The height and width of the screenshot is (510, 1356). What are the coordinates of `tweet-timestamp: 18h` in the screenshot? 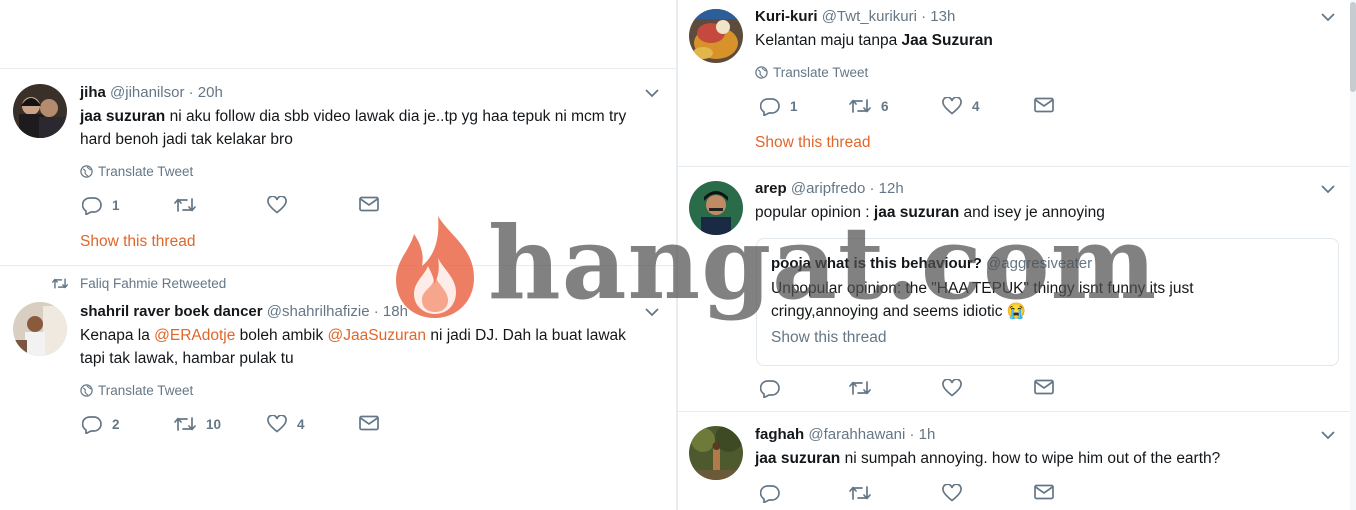 It's located at (395, 311).